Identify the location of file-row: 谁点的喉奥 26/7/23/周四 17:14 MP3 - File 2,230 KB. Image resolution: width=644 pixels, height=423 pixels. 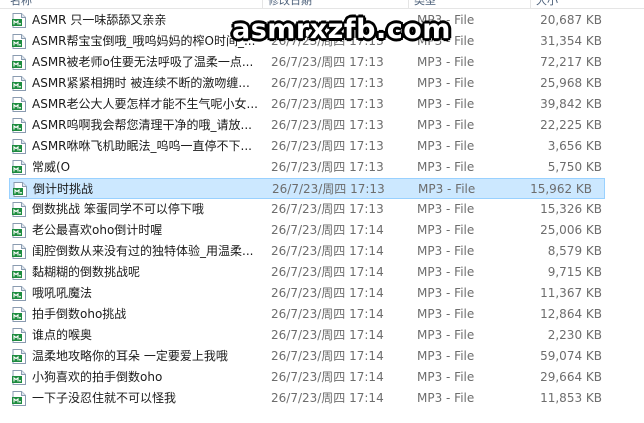
(322, 335).